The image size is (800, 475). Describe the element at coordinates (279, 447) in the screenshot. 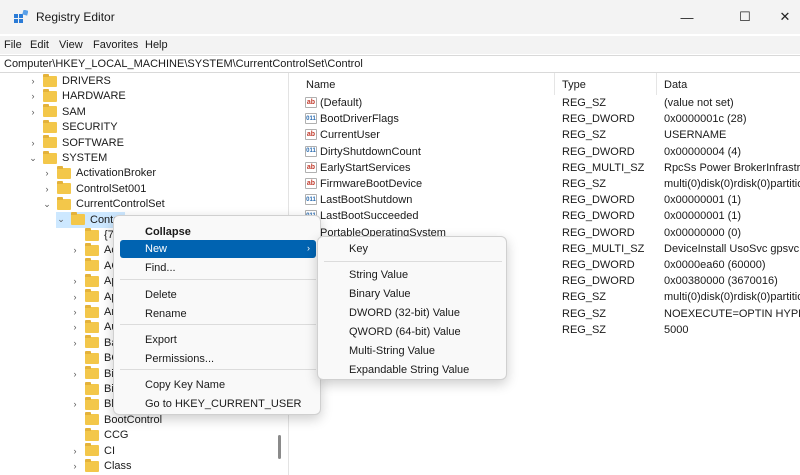

I see `tree-scrollbar-thumb` at that location.